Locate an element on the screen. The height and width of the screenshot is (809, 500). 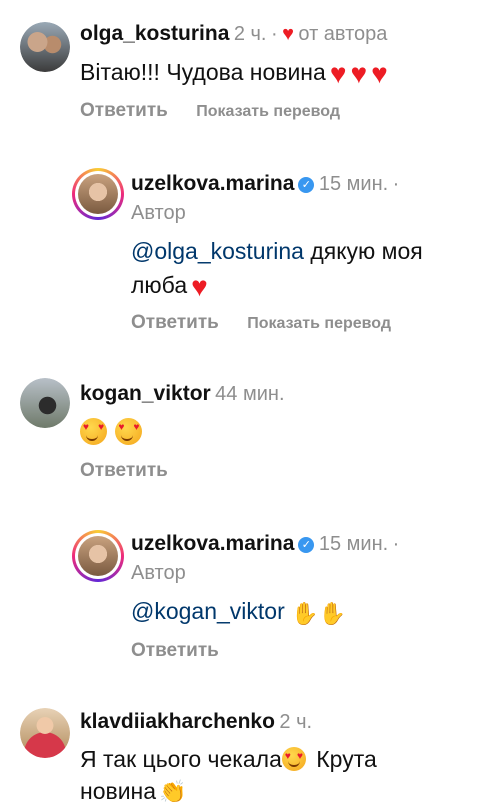
comment-text: Вітаю!!! Чудова новина ♥ ♥ ♥ is located at coordinates (234, 73).